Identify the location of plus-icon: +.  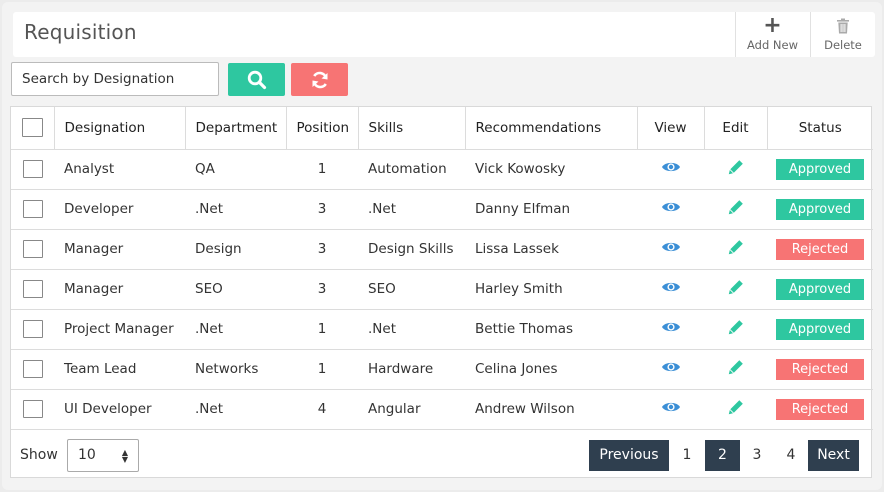
(772, 25).